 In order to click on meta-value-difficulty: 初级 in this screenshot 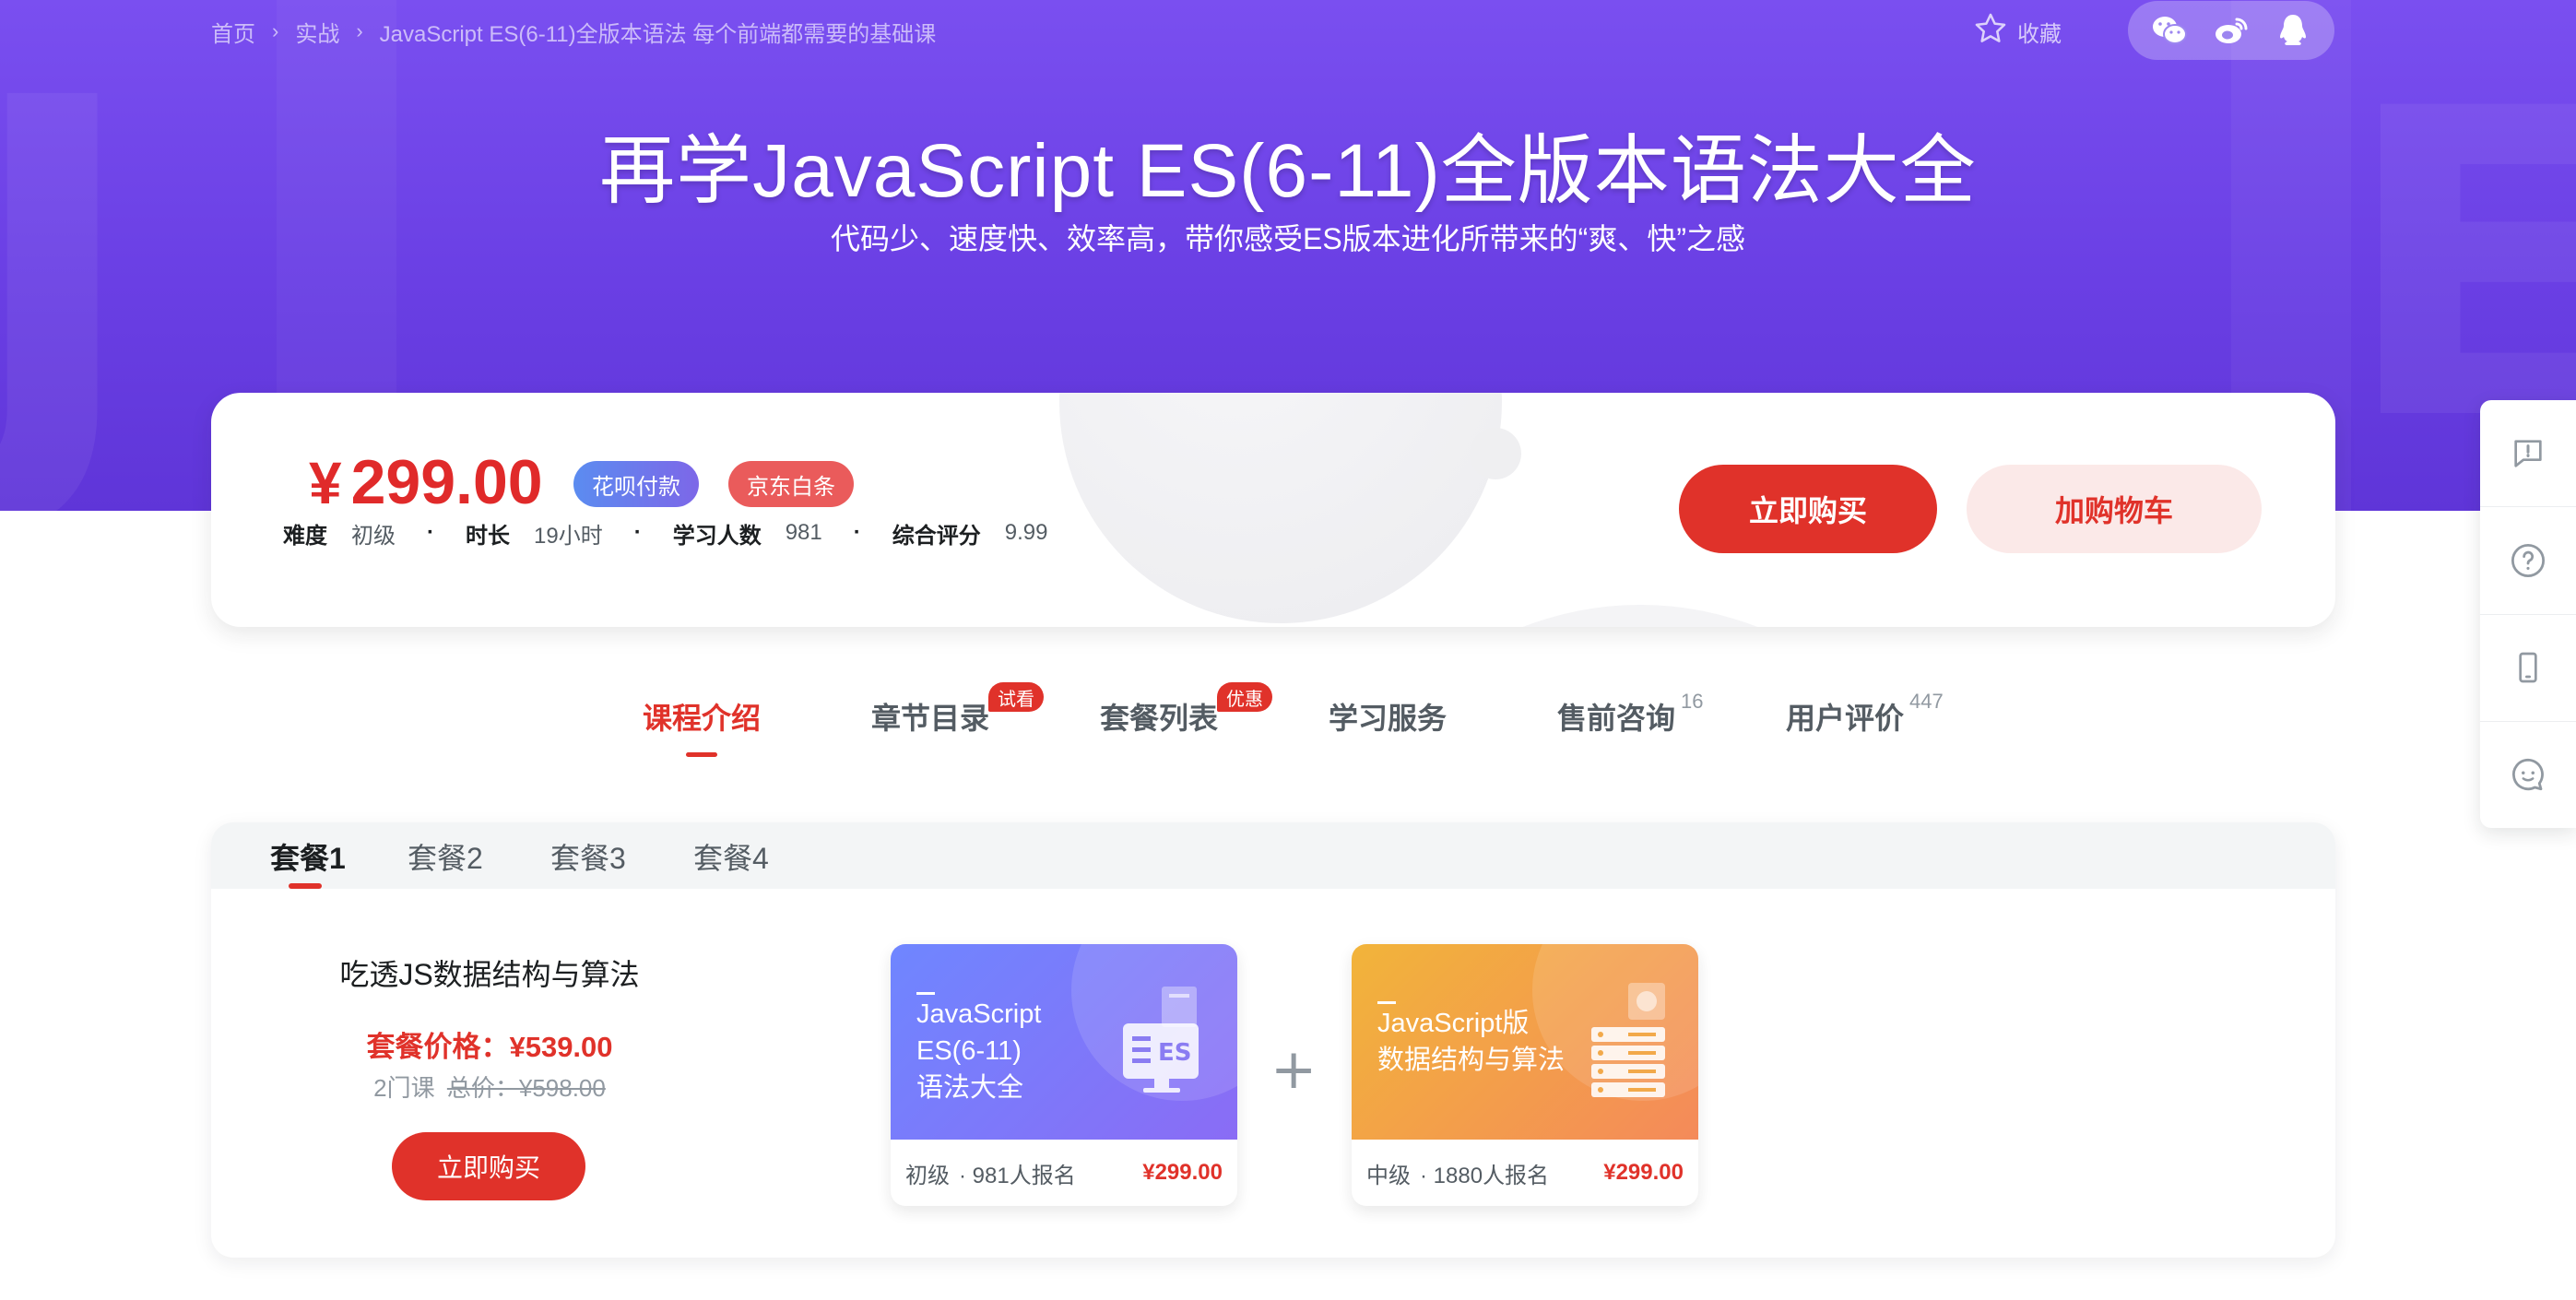, I will do `click(373, 536)`.